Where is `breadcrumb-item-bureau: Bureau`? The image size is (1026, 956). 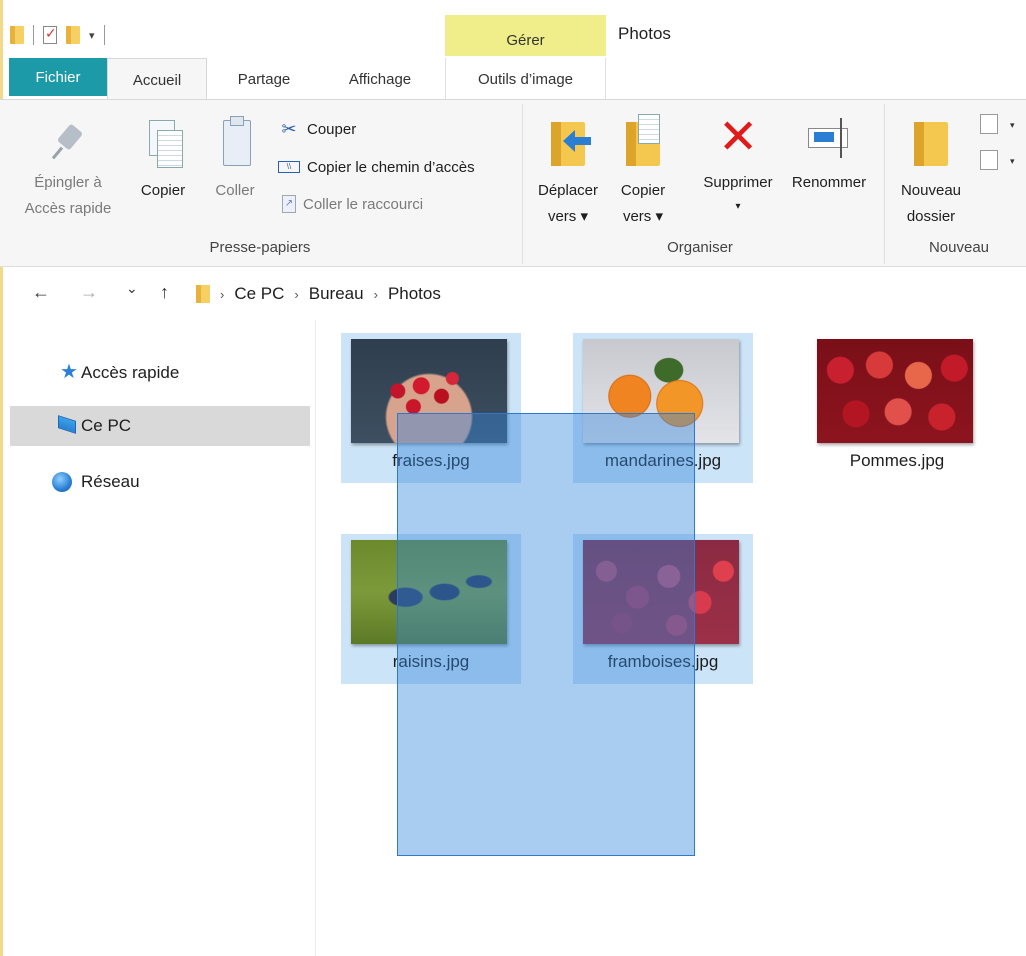 breadcrumb-item-bureau: Bureau is located at coordinates (336, 294).